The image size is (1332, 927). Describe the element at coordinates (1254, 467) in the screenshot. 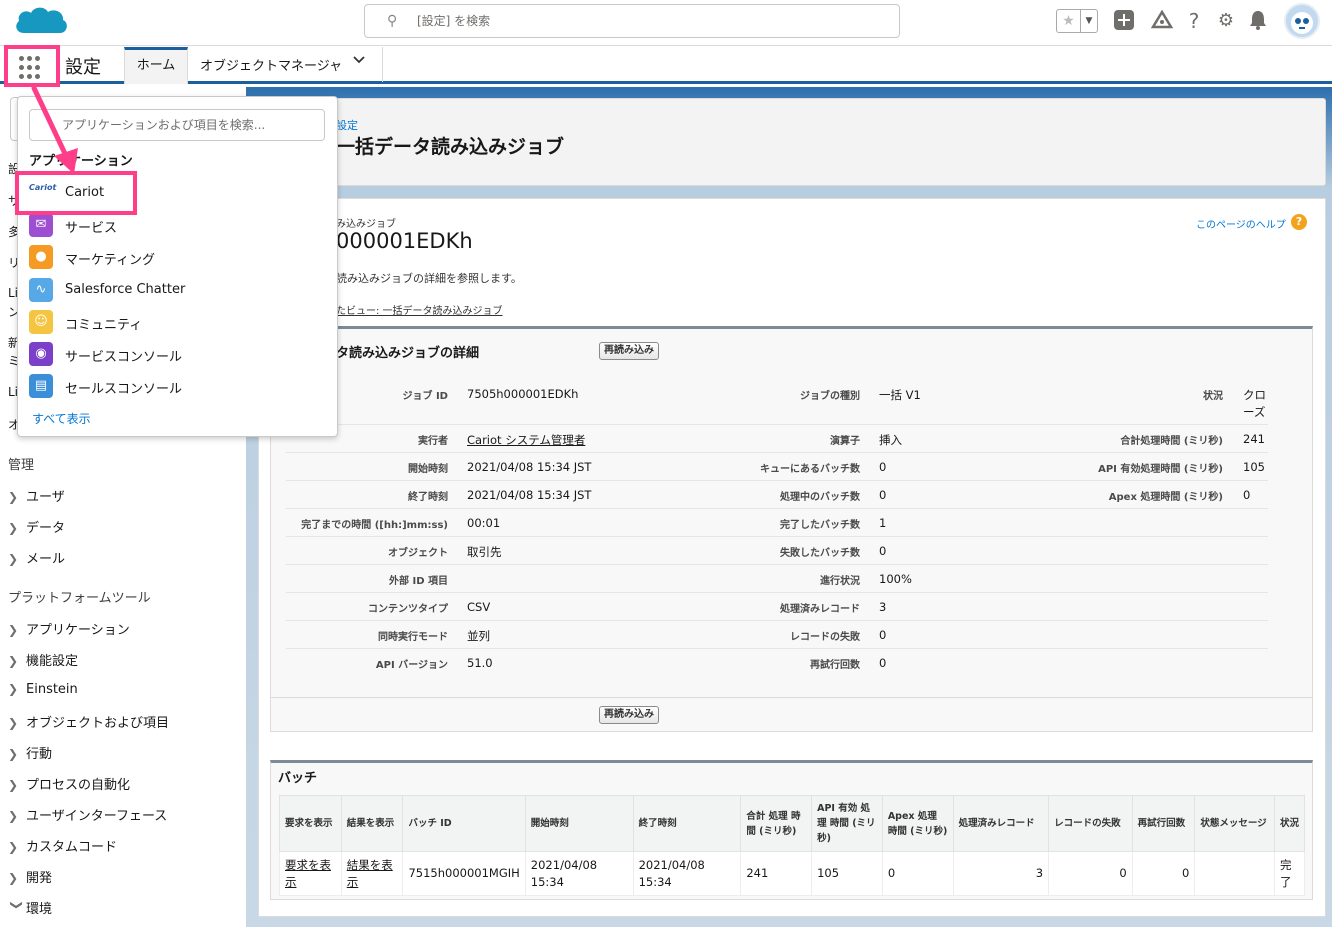

I see `detail-value: 105` at that location.